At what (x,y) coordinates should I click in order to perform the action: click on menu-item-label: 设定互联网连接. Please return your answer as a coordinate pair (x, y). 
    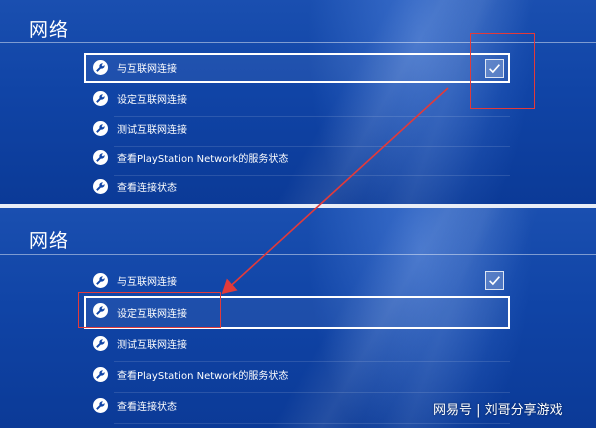
    Looking at the image, I should click on (152, 100).